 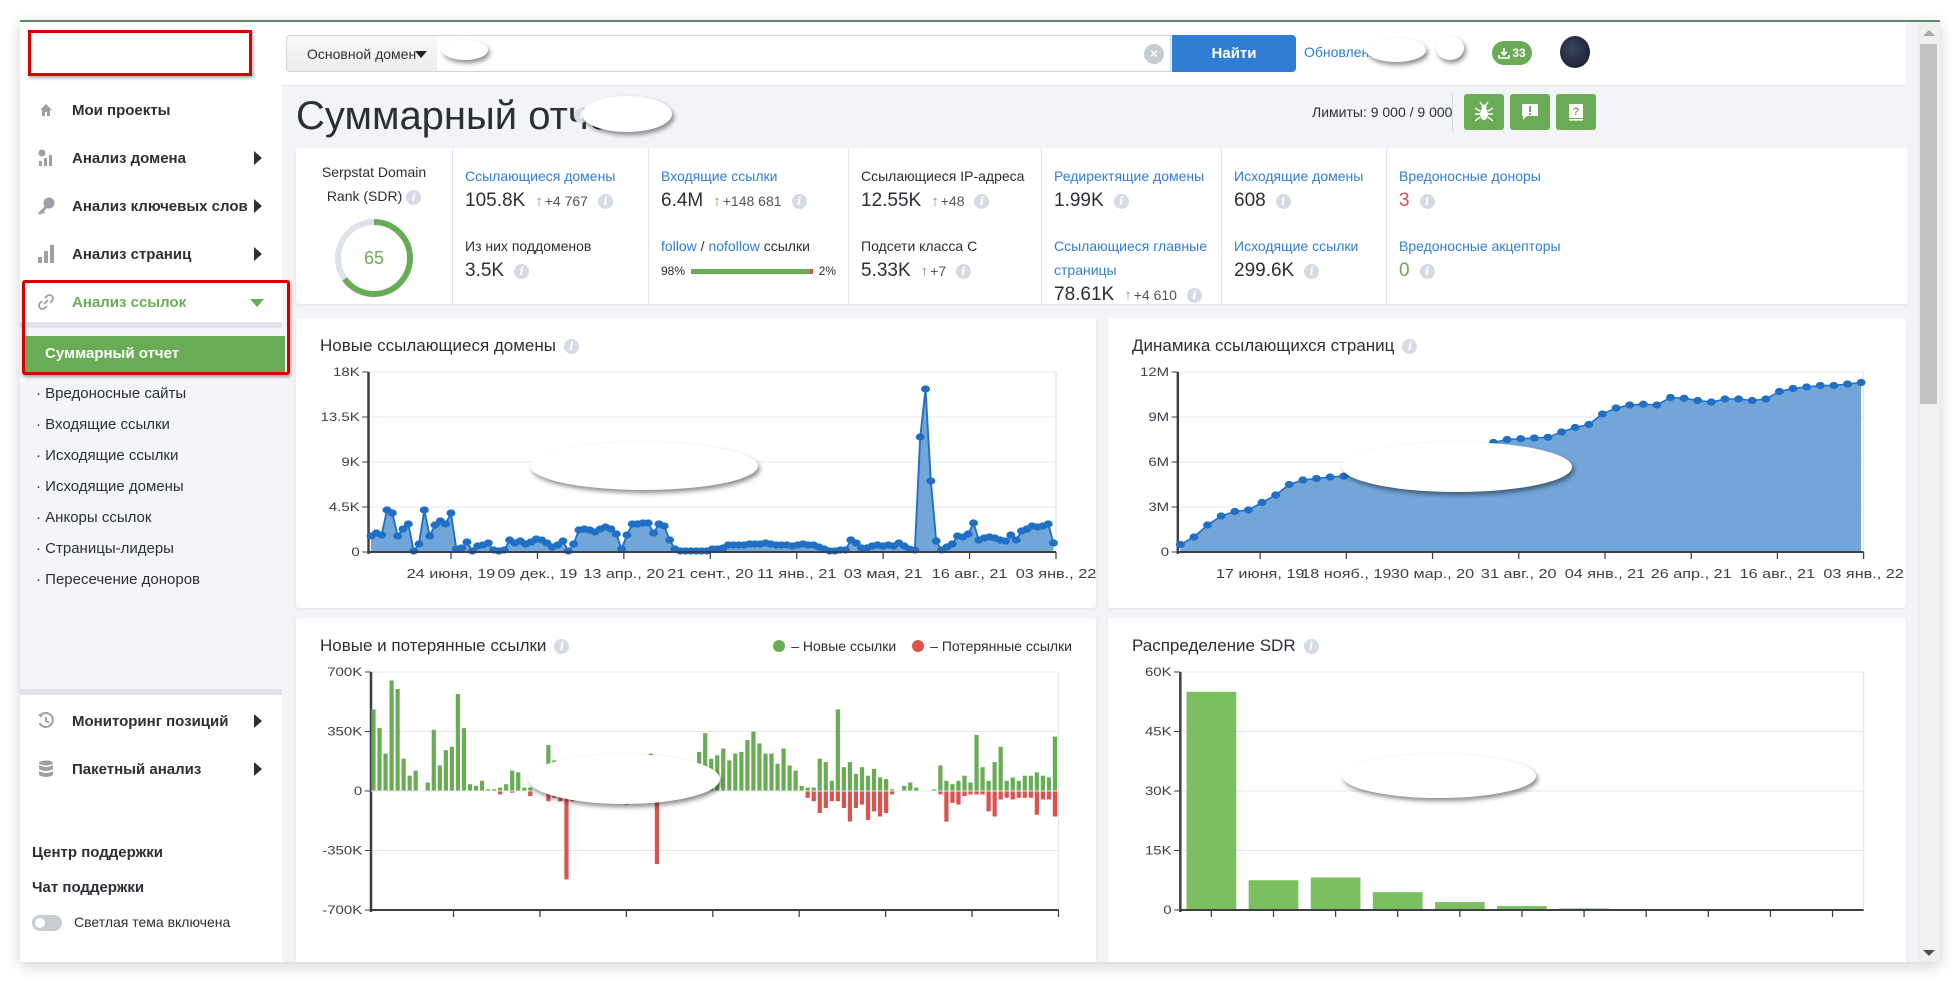 I want to click on submenu-item: · Исходящие домены, so click(x=110, y=486).